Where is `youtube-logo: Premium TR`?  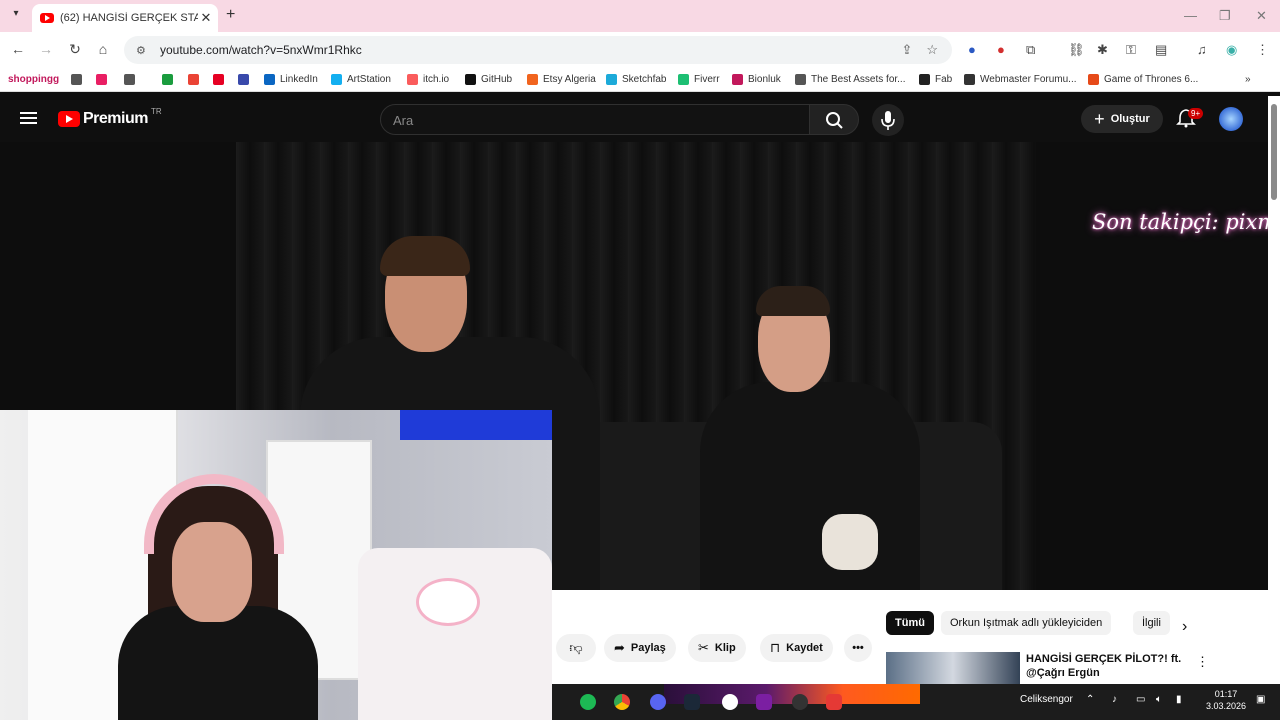
youtube-logo: Premium TR is located at coordinates (110, 117).